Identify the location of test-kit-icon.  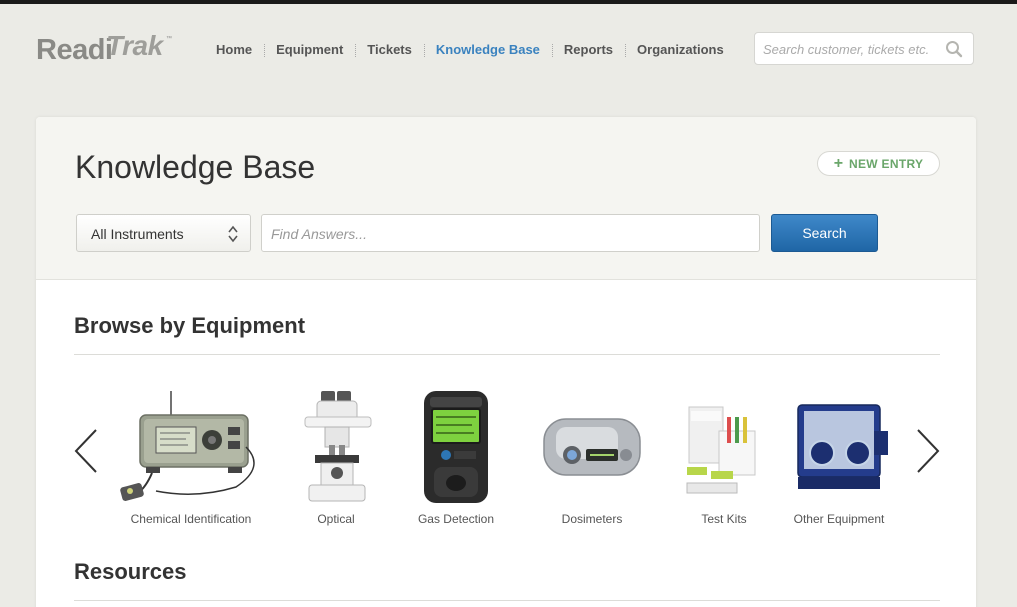
(721, 450).